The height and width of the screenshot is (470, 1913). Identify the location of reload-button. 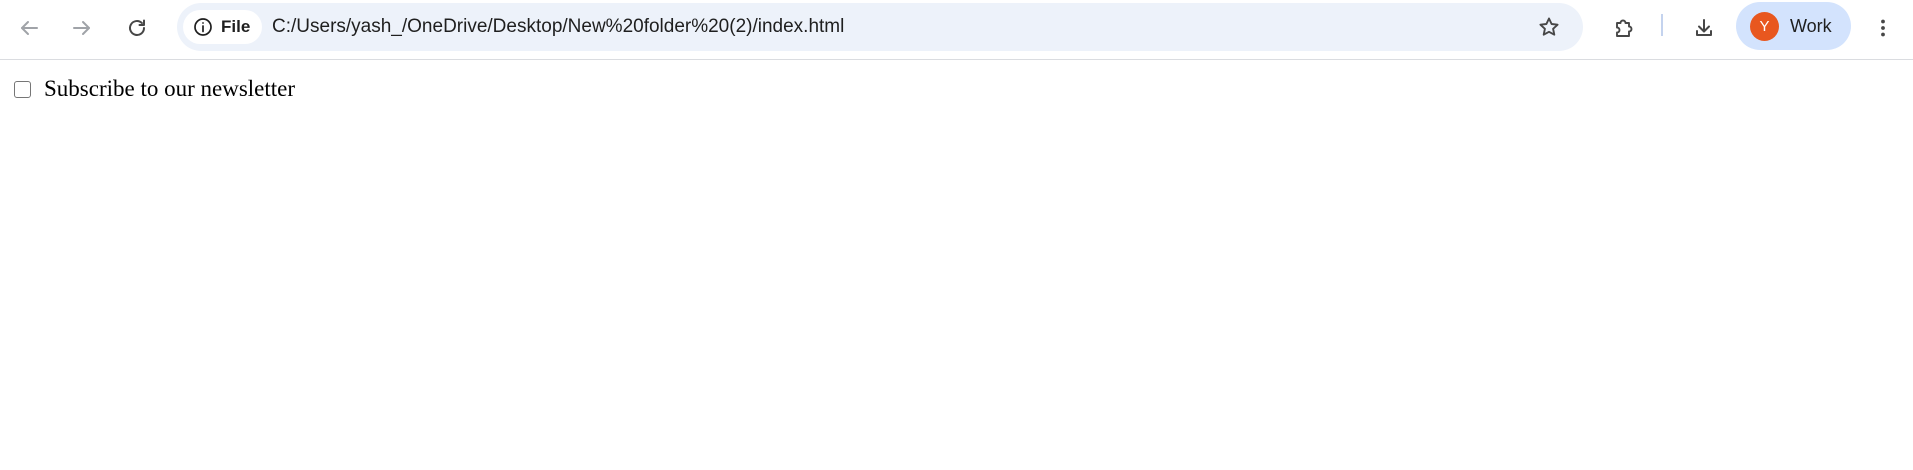
(137, 28).